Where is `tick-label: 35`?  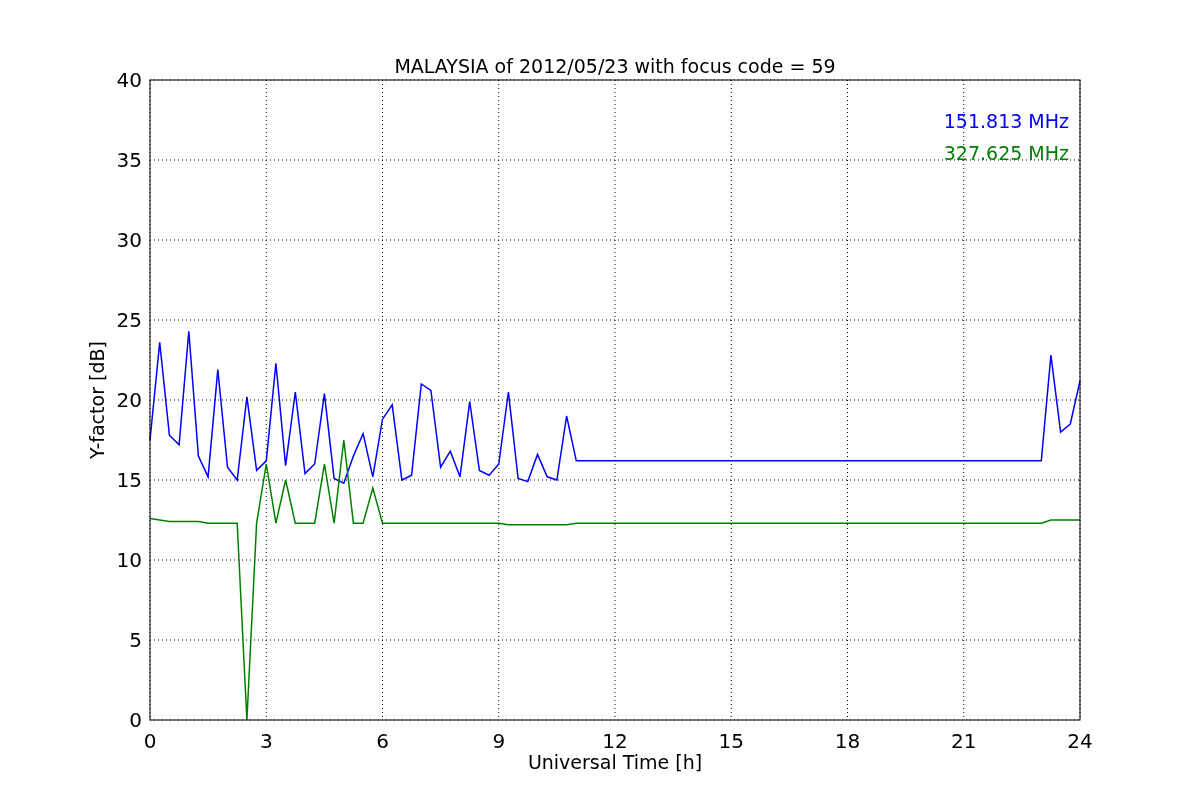 tick-label: 35 is located at coordinates (129, 160).